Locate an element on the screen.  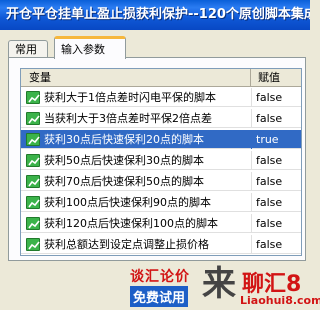
table-row: 获利120点后快速保利100点的脚本 false is located at coordinates (161, 223).